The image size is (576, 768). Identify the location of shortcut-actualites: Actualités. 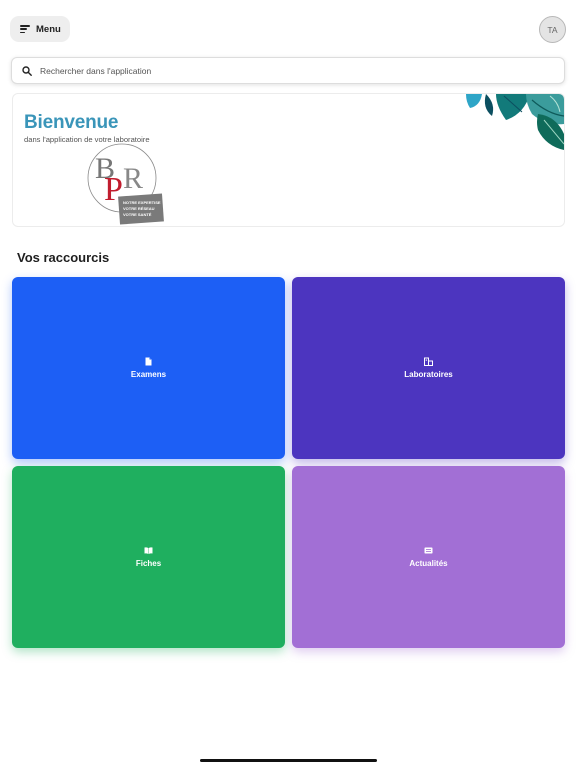
(428, 557).